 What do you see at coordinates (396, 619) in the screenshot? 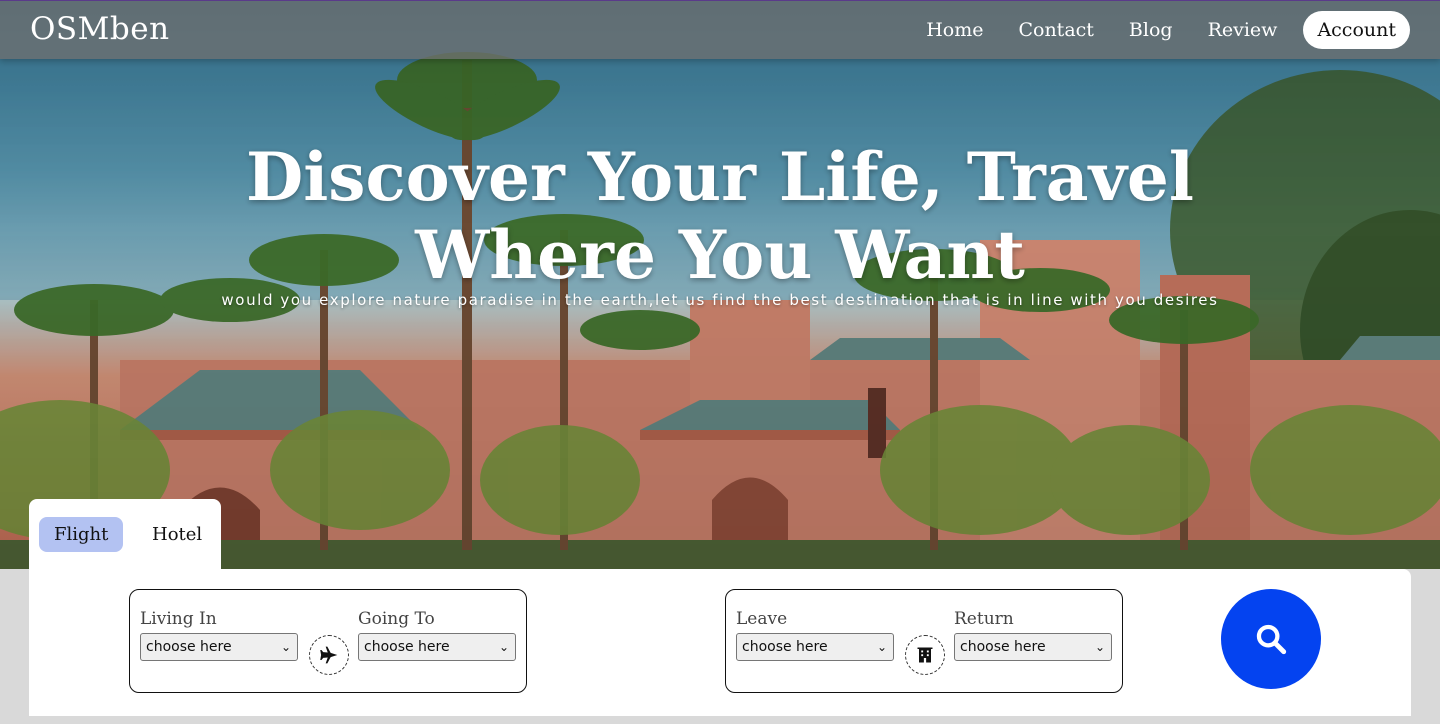
I see `going-to-label: Going To` at bounding box center [396, 619].